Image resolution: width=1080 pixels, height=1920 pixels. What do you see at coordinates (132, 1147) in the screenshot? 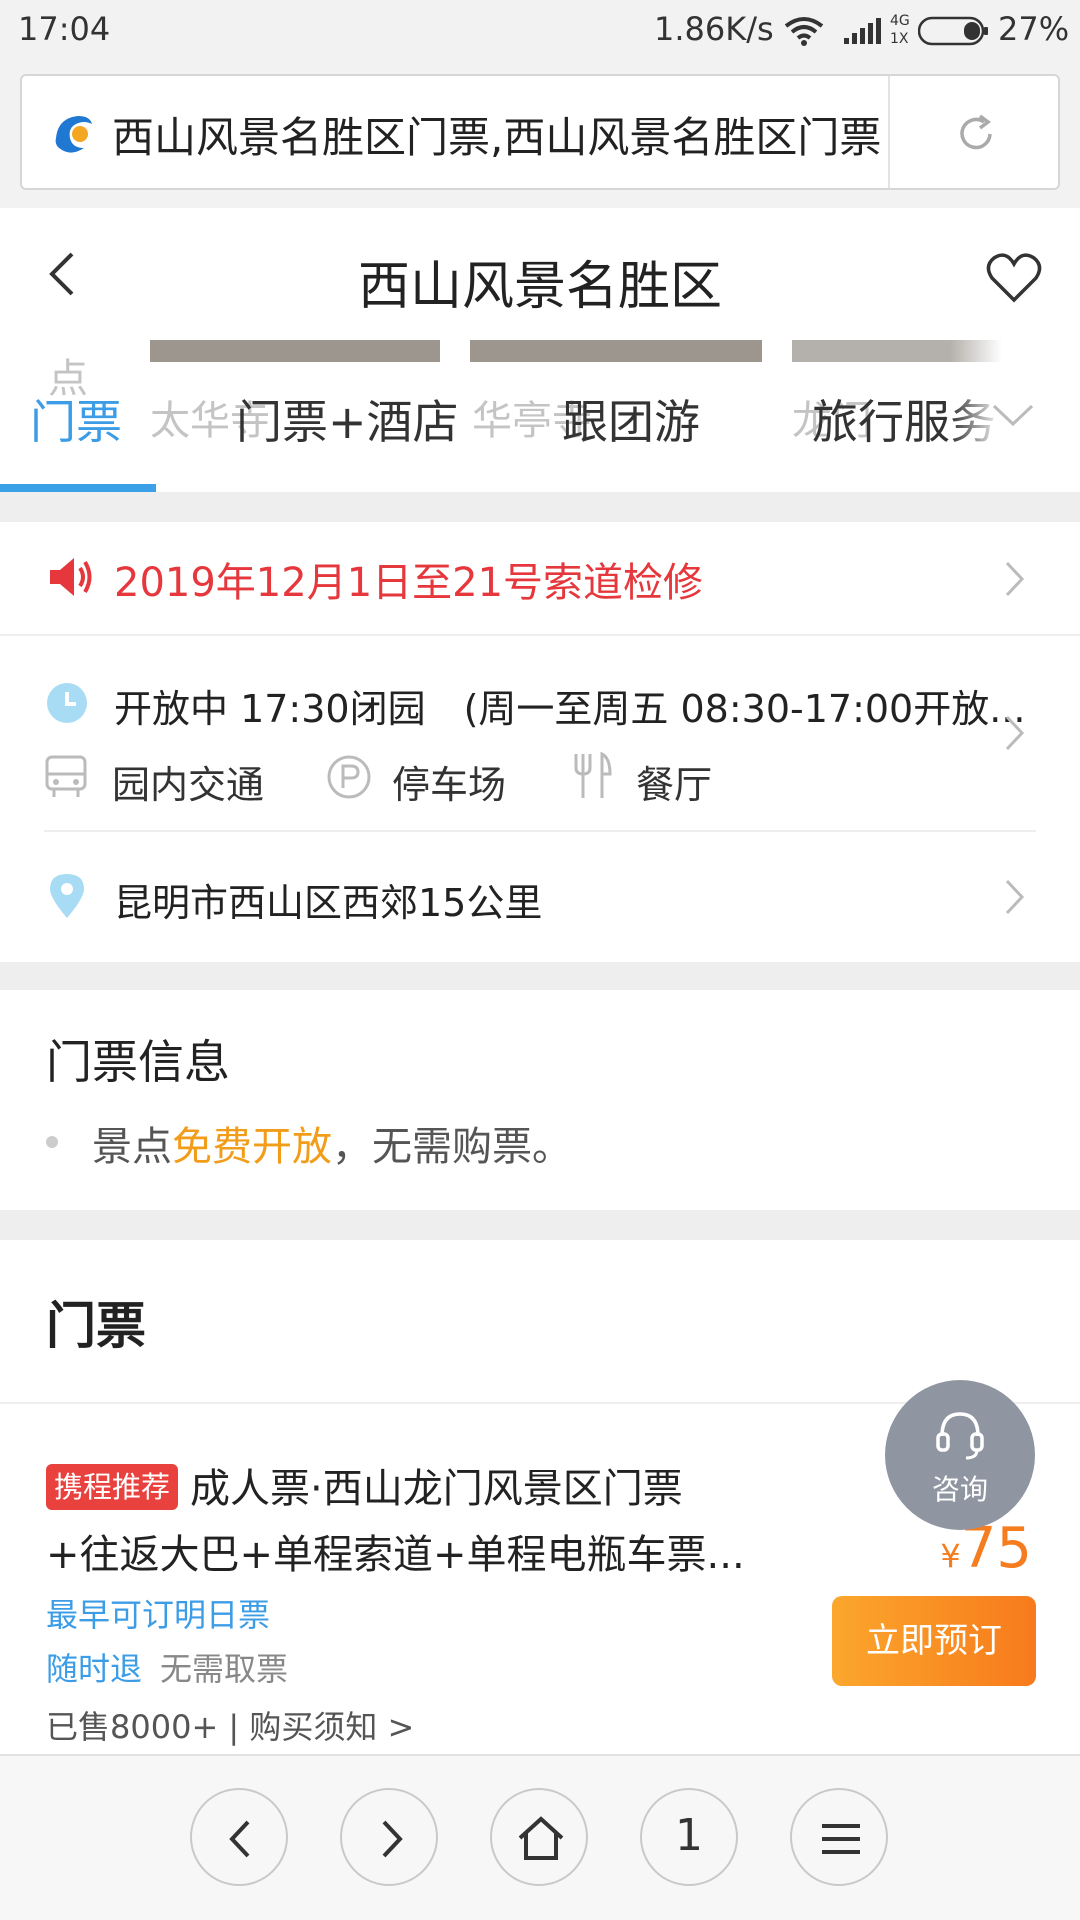
I see `ticket-info-prefix: 景点` at bounding box center [132, 1147].